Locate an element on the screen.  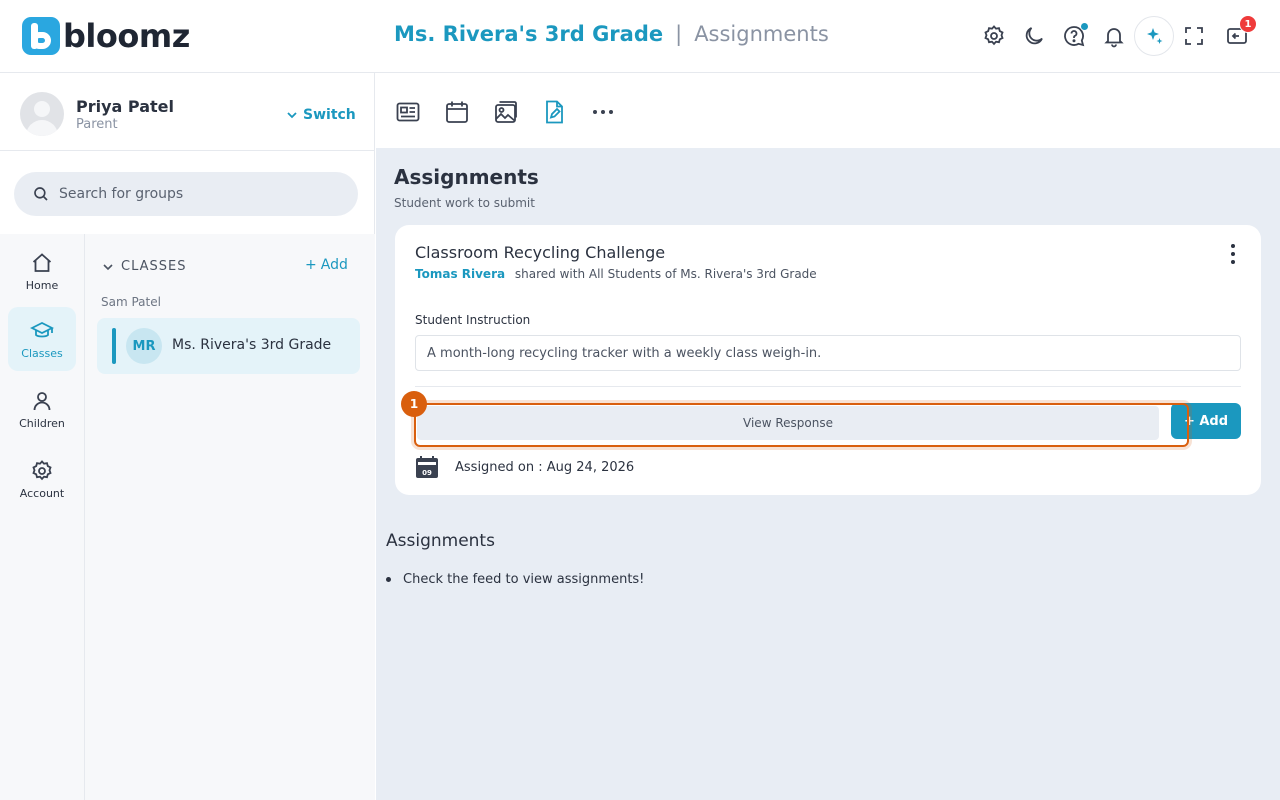
more-tools-button is located at coordinates (603, 112).